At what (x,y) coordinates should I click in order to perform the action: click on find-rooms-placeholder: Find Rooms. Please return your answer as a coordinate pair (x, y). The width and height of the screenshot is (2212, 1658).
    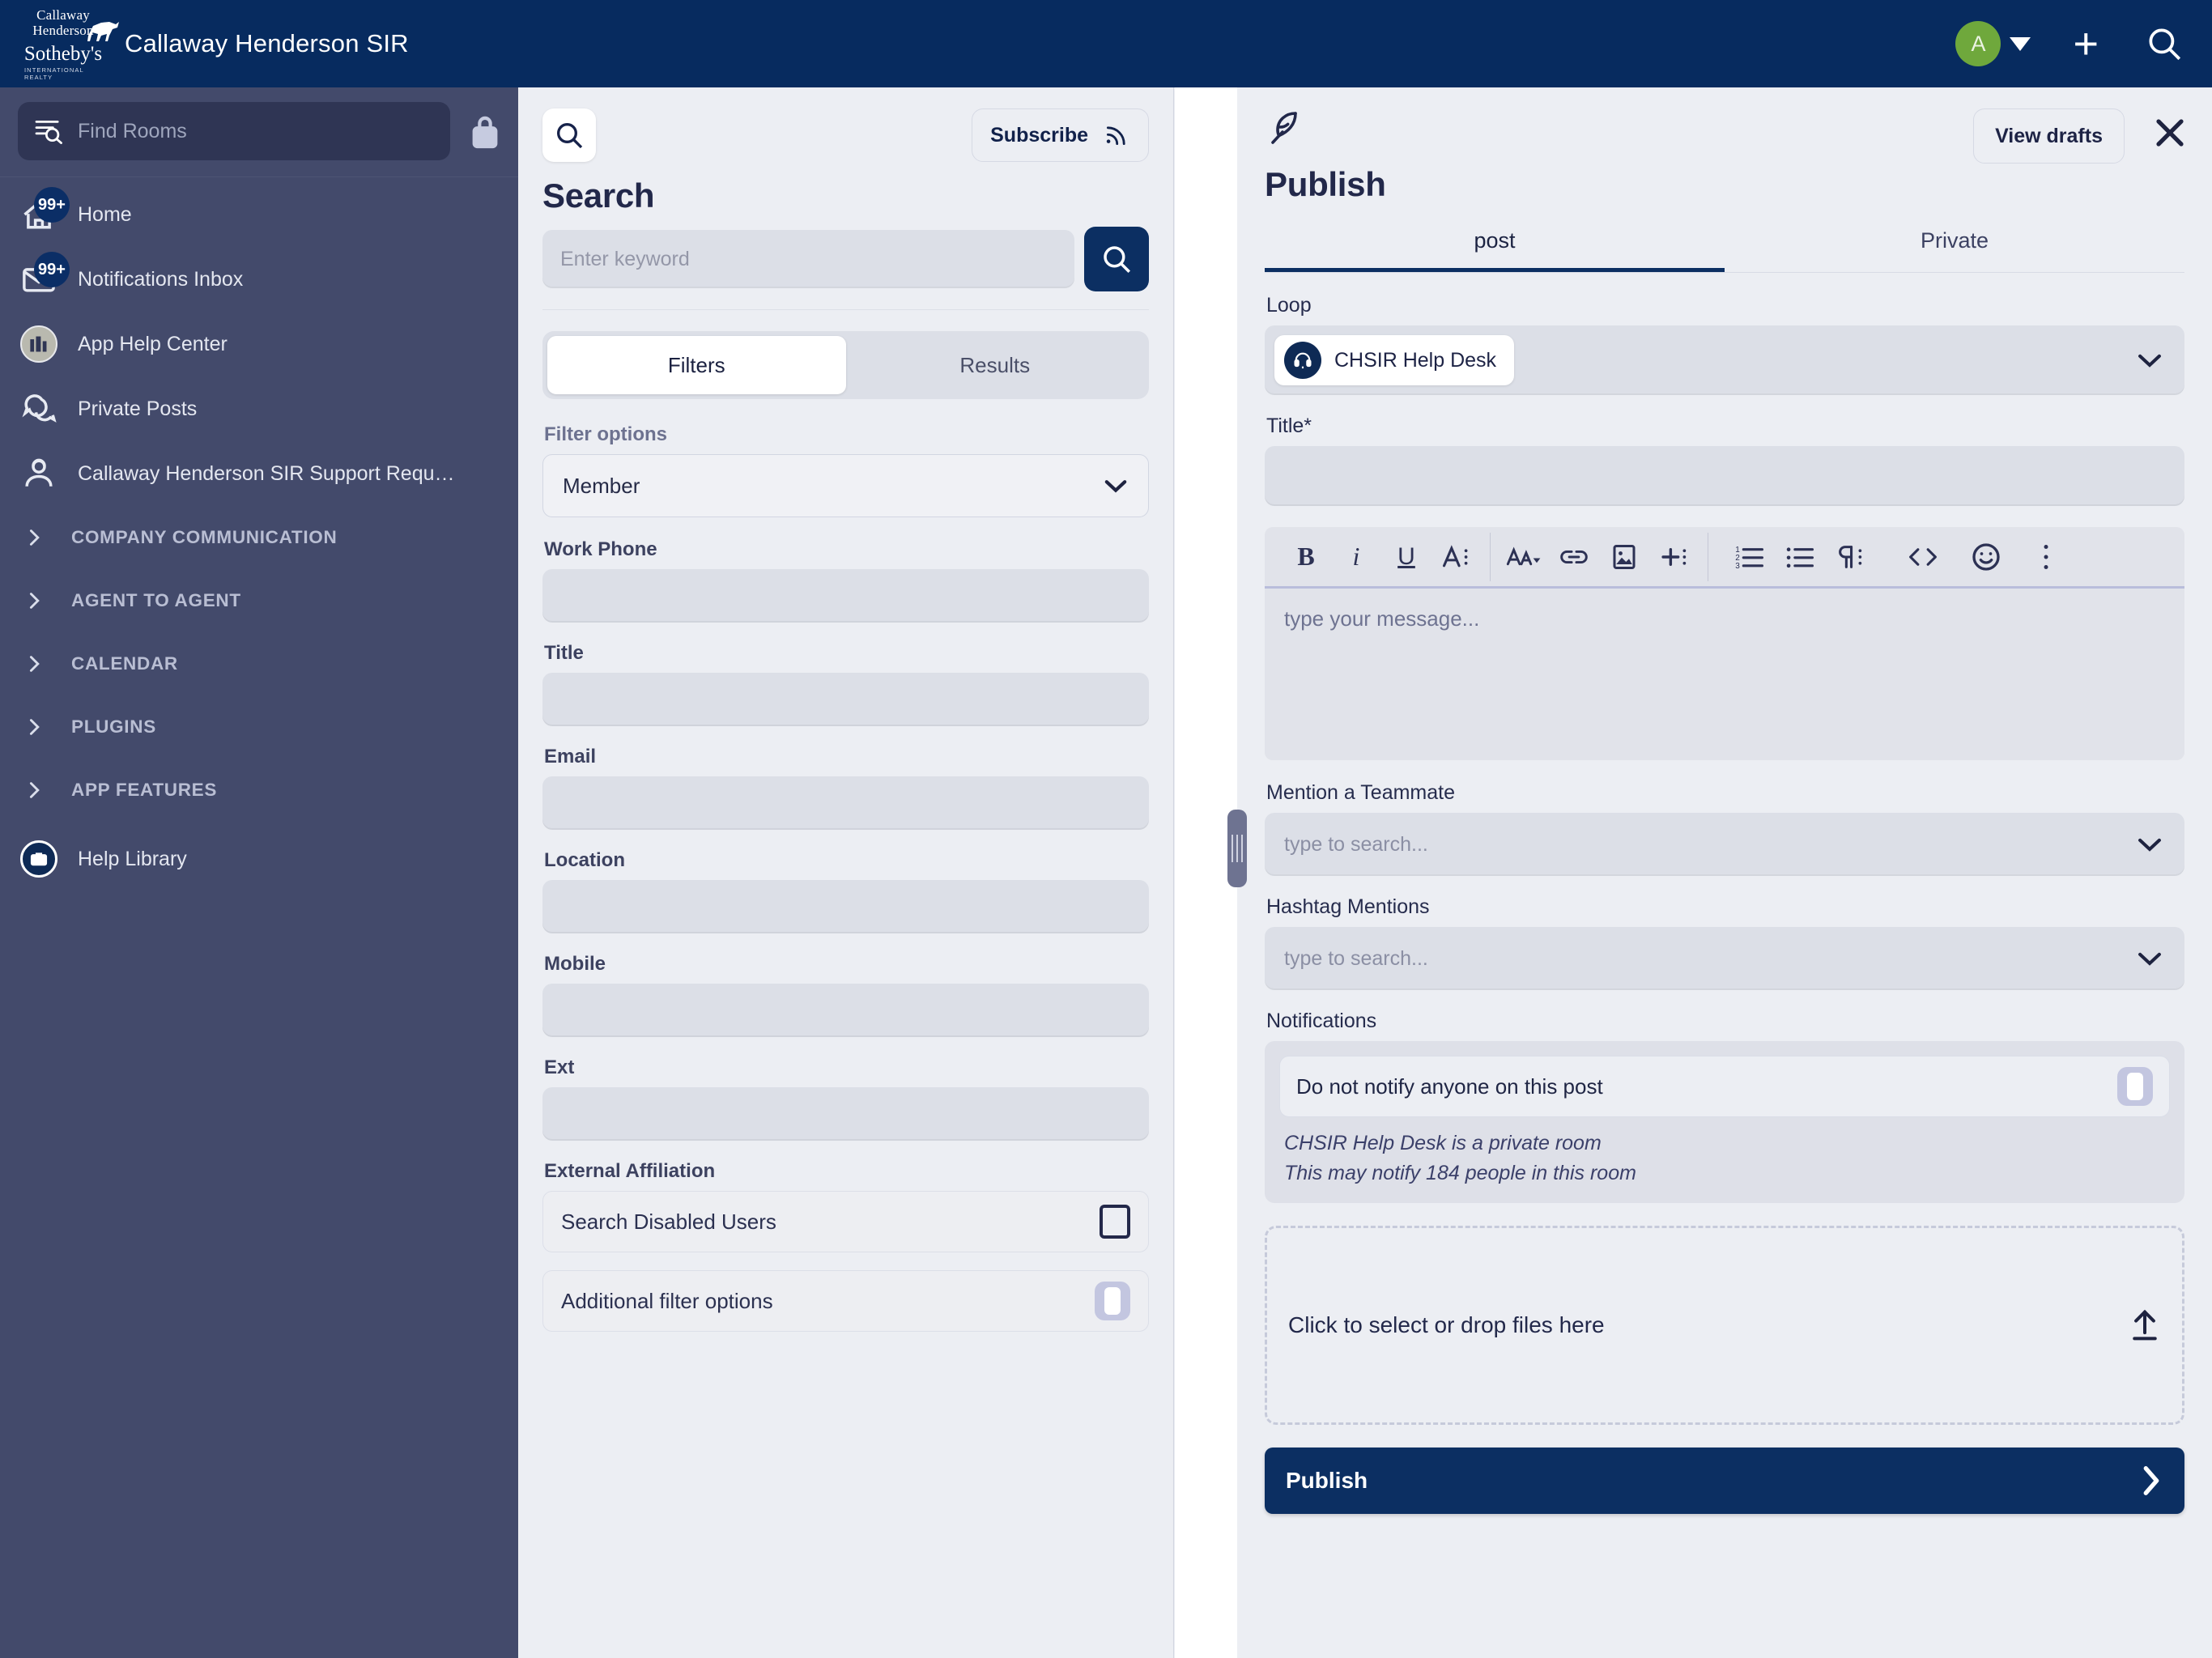
    Looking at the image, I should click on (133, 130).